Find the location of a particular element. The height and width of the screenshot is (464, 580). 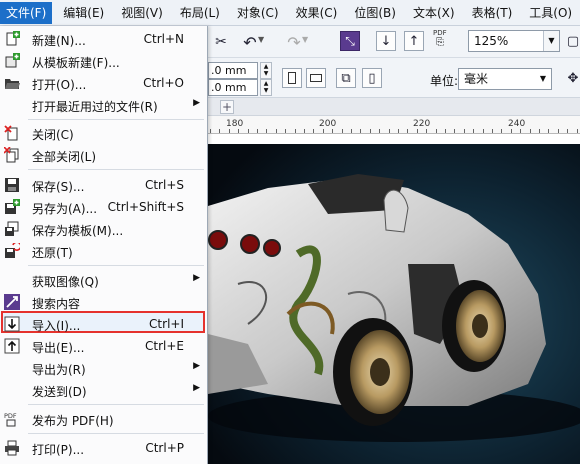

menu-item-label: 获取图像(Q) is located at coordinates (65, 282).